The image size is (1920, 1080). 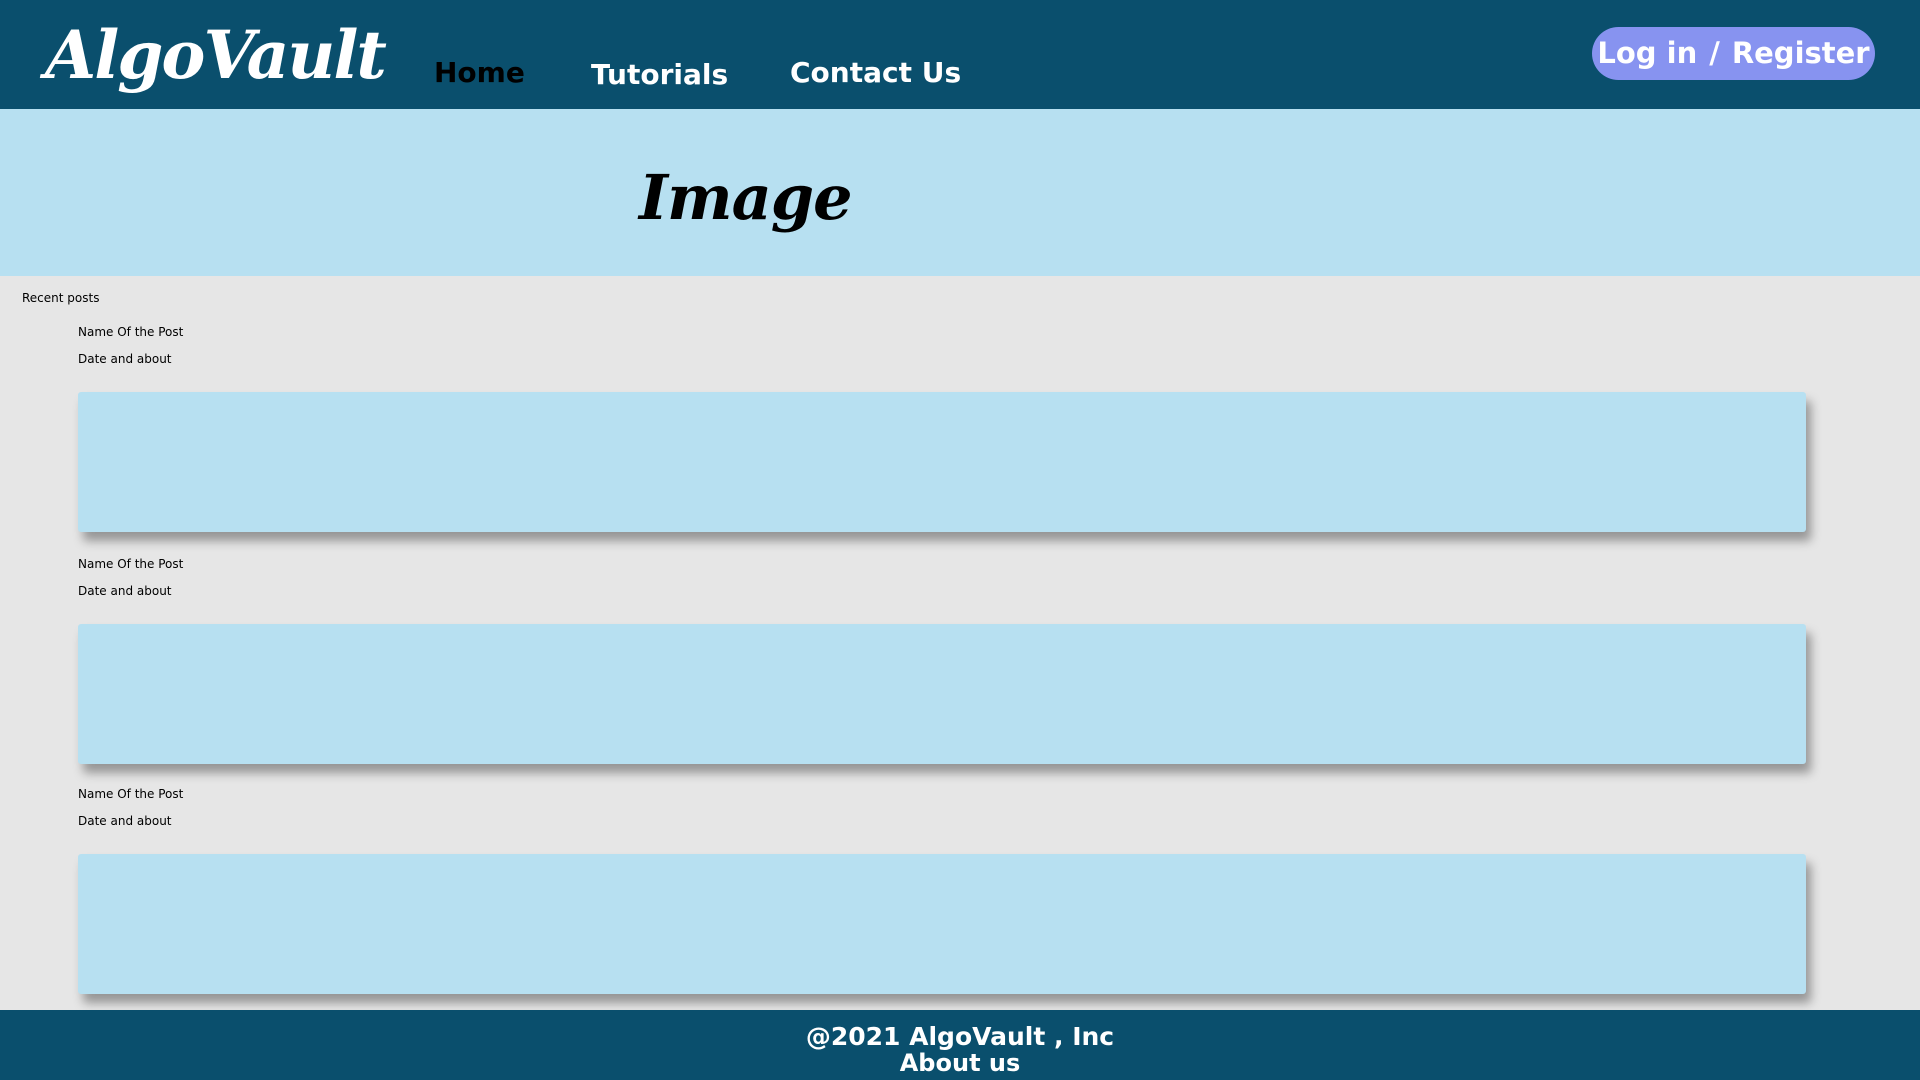 What do you see at coordinates (659, 75) in the screenshot?
I see `nav-tutorials: Tutorials` at bounding box center [659, 75].